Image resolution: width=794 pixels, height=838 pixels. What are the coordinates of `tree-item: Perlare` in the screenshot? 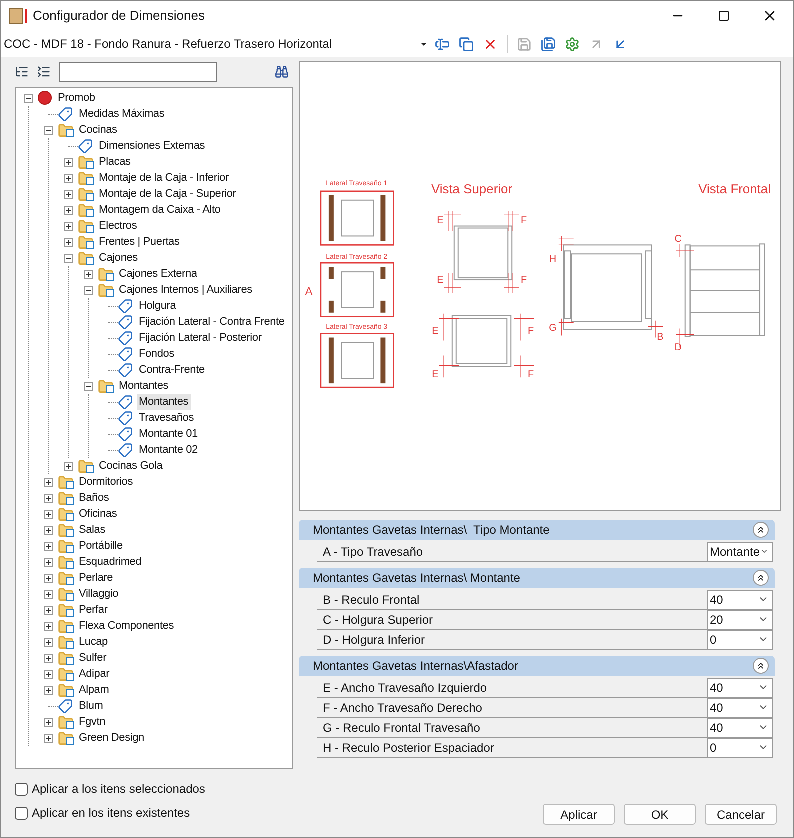 It's located at (96, 578).